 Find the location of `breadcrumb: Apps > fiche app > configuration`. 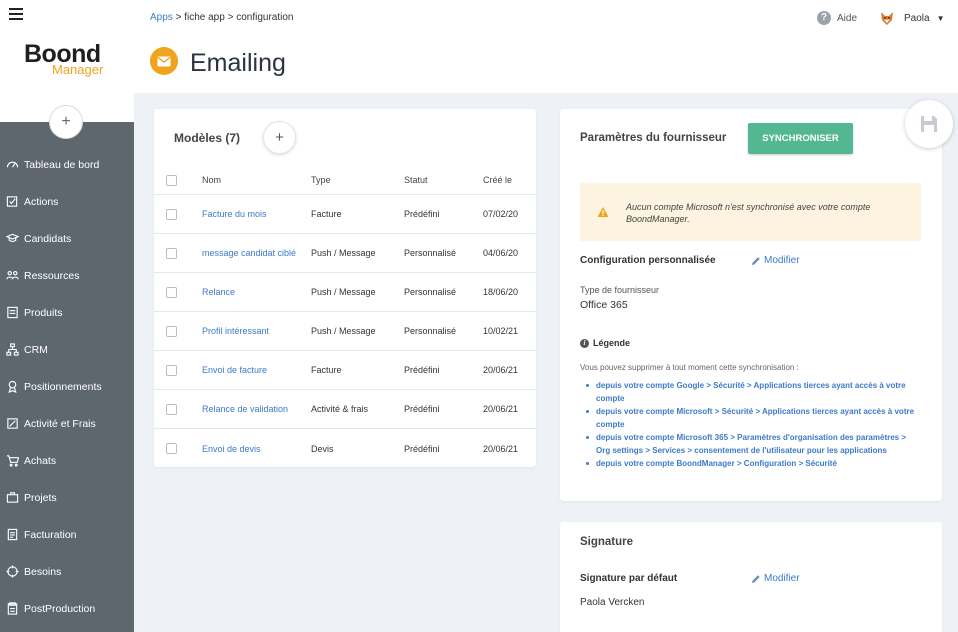

breadcrumb: Apps > fiche app > configuration is located at coordinates (221, 17).